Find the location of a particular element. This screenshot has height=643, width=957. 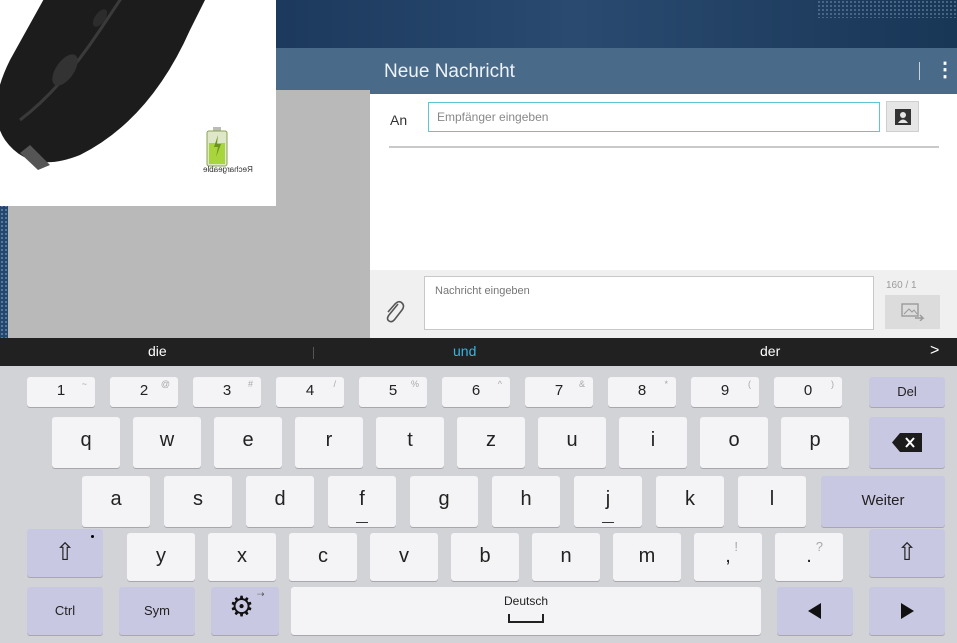

key-3: 3 # is located at coordinates (227, 392).